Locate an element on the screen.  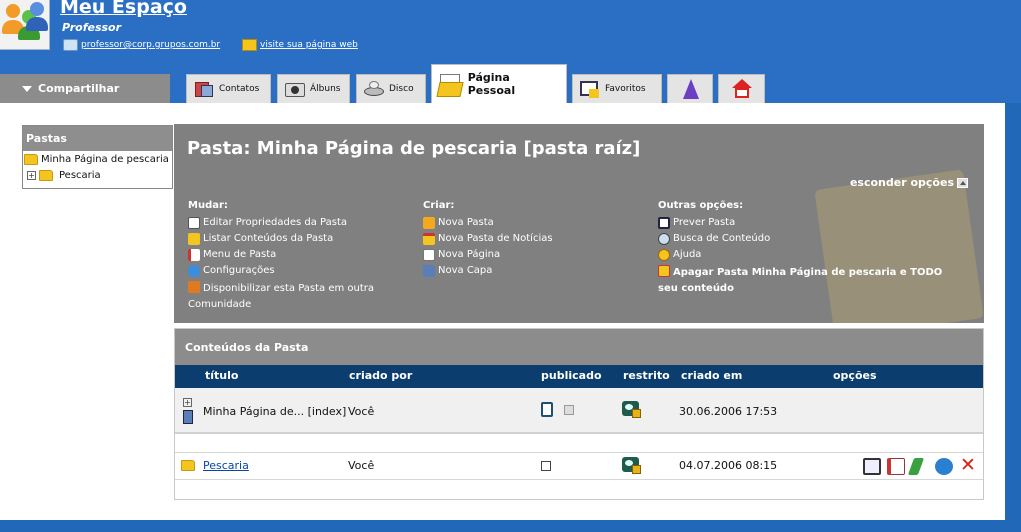
new-page-icon is located at coordinates (429, 255).